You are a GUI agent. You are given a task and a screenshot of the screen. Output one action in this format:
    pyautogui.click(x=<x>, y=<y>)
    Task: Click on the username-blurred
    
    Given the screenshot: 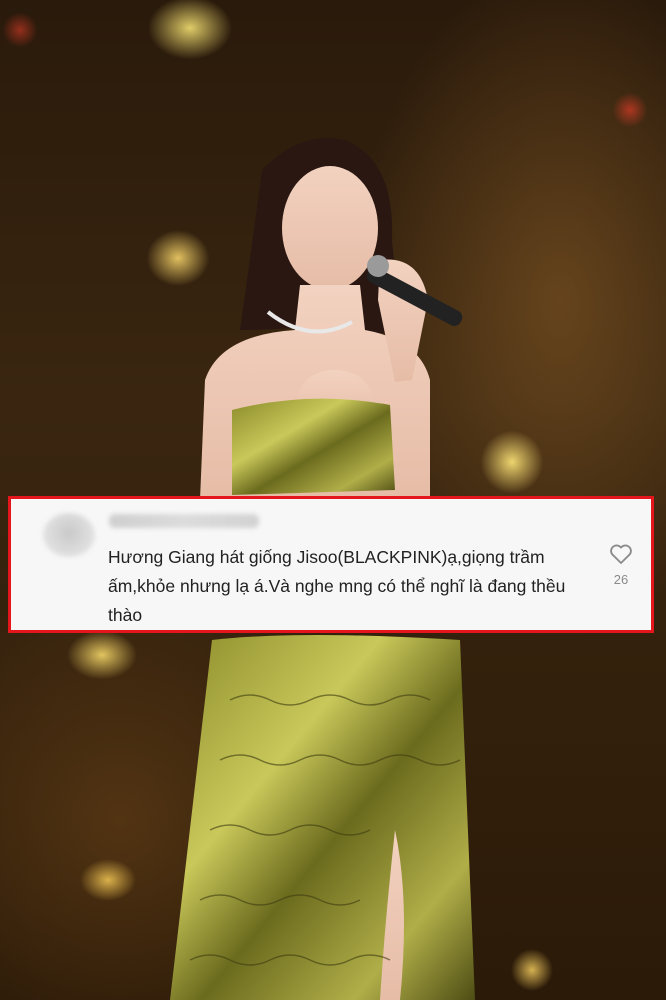 What is the action you would take?
    pyautogui.click(x=184, y=521)
    